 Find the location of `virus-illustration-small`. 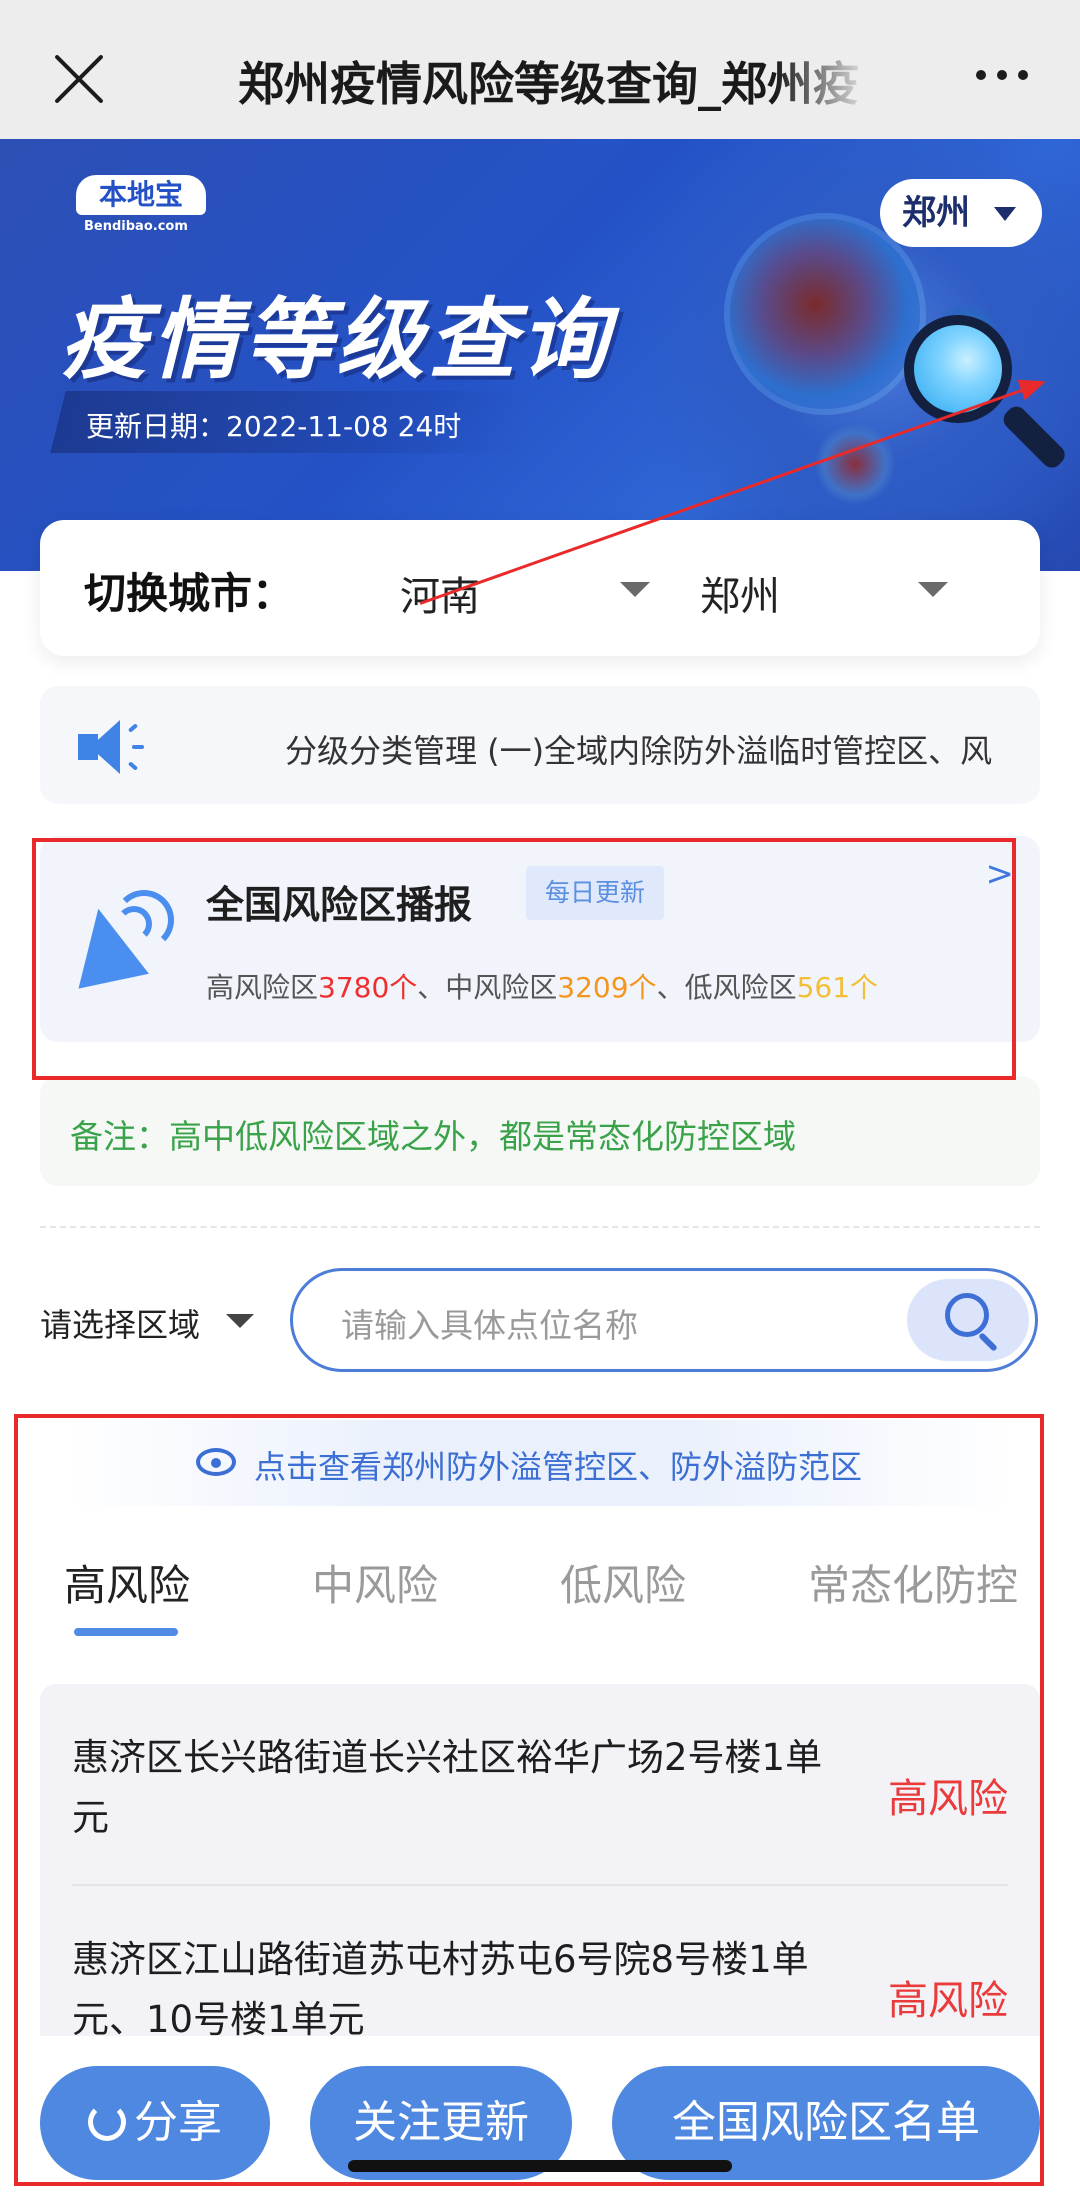

virus-illustration-small is located at coordinates (855, 464).